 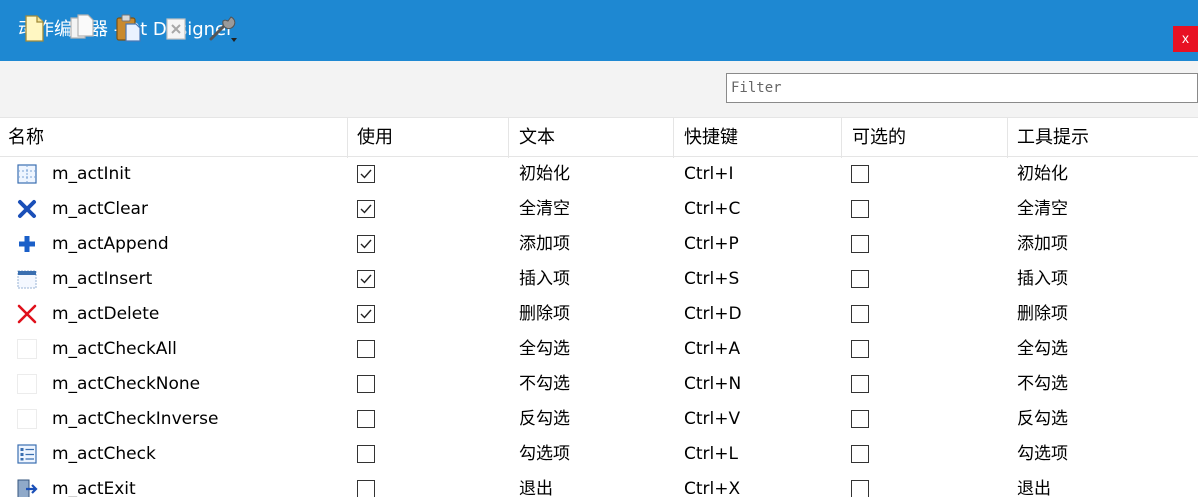 I want to click on action-text: 全清空, so click(x=544, y=209).